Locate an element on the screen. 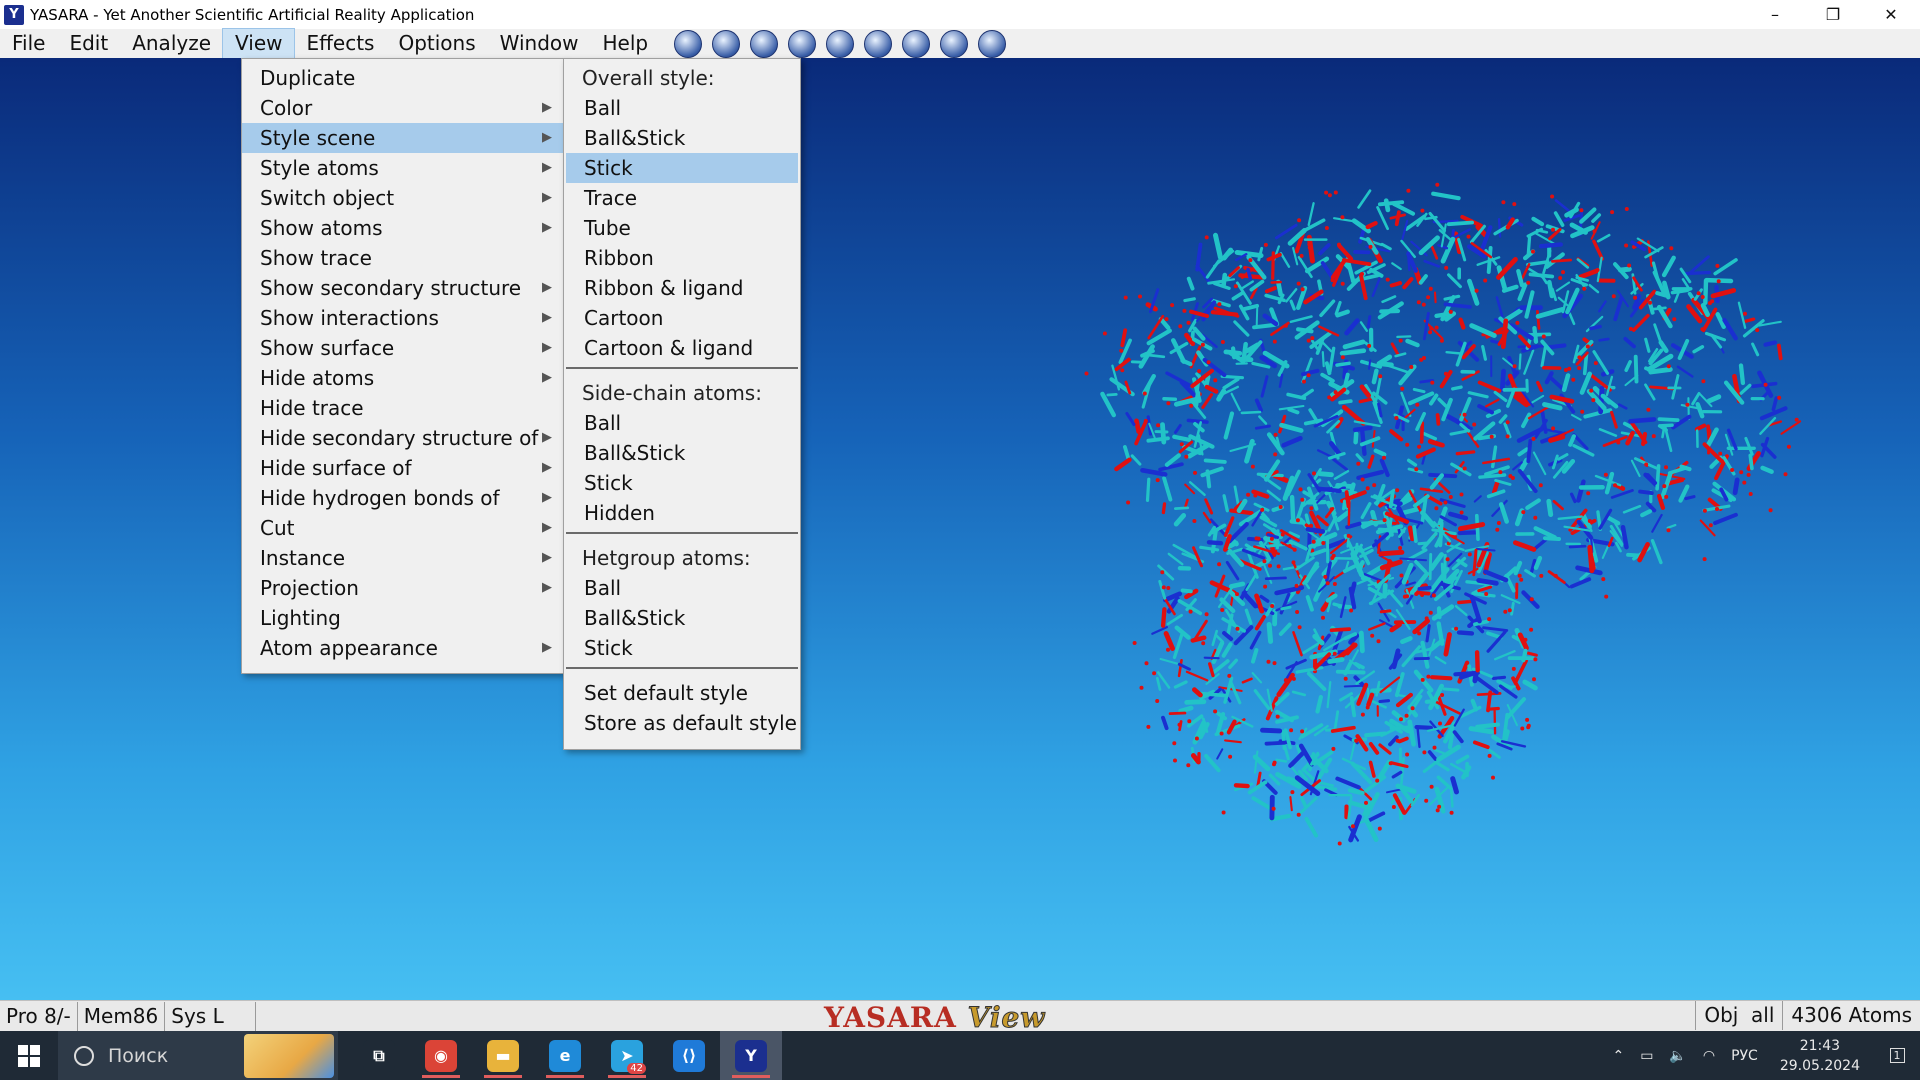  minimize-button: – is located at coordinates (1775, 14).